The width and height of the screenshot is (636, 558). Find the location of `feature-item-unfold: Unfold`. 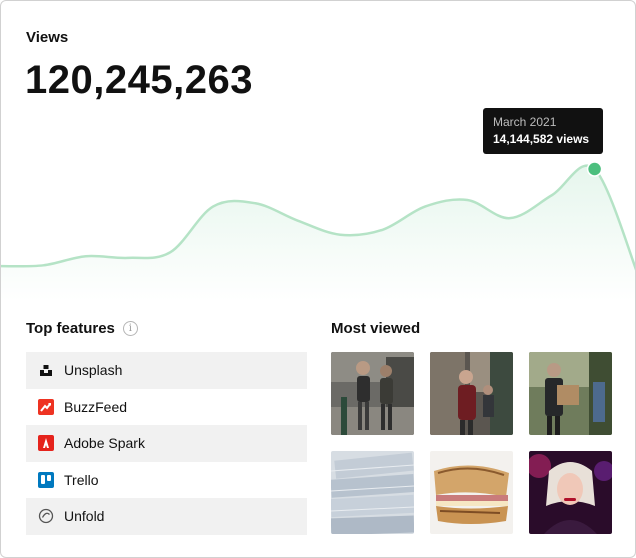

feature-item-unfold: Unfold is located at coordinates (166, 516).